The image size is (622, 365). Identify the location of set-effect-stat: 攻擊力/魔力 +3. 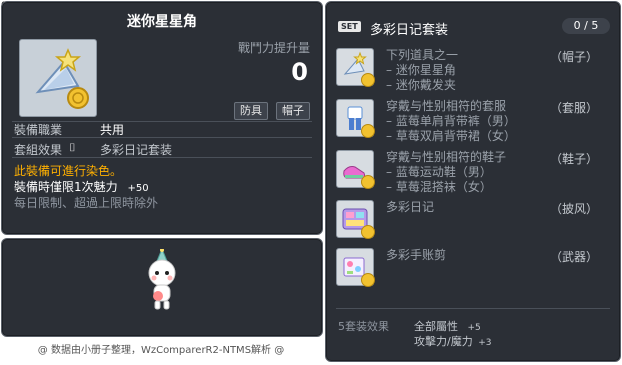
(453, 341).